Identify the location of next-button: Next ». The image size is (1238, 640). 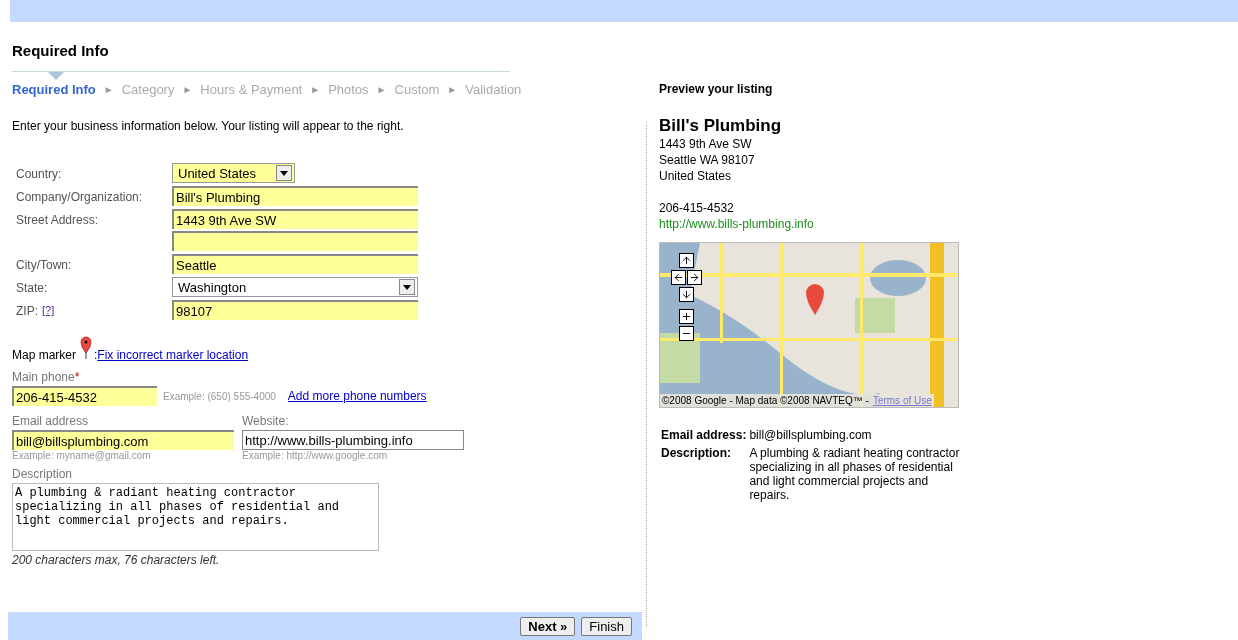
(548, 626).